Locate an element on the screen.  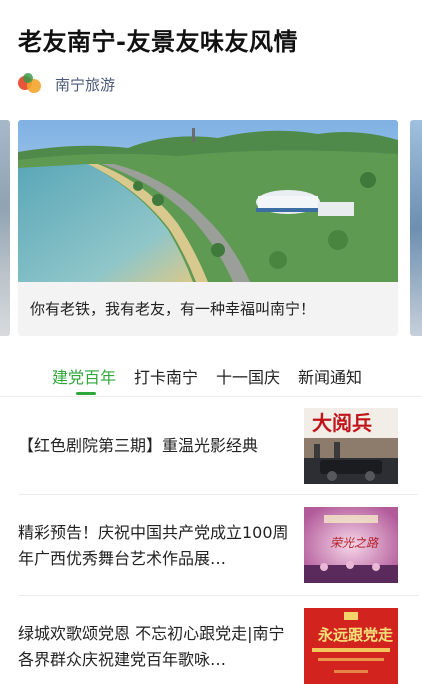
source-name: 南宁旅游 is located at coordinates (85, 84).